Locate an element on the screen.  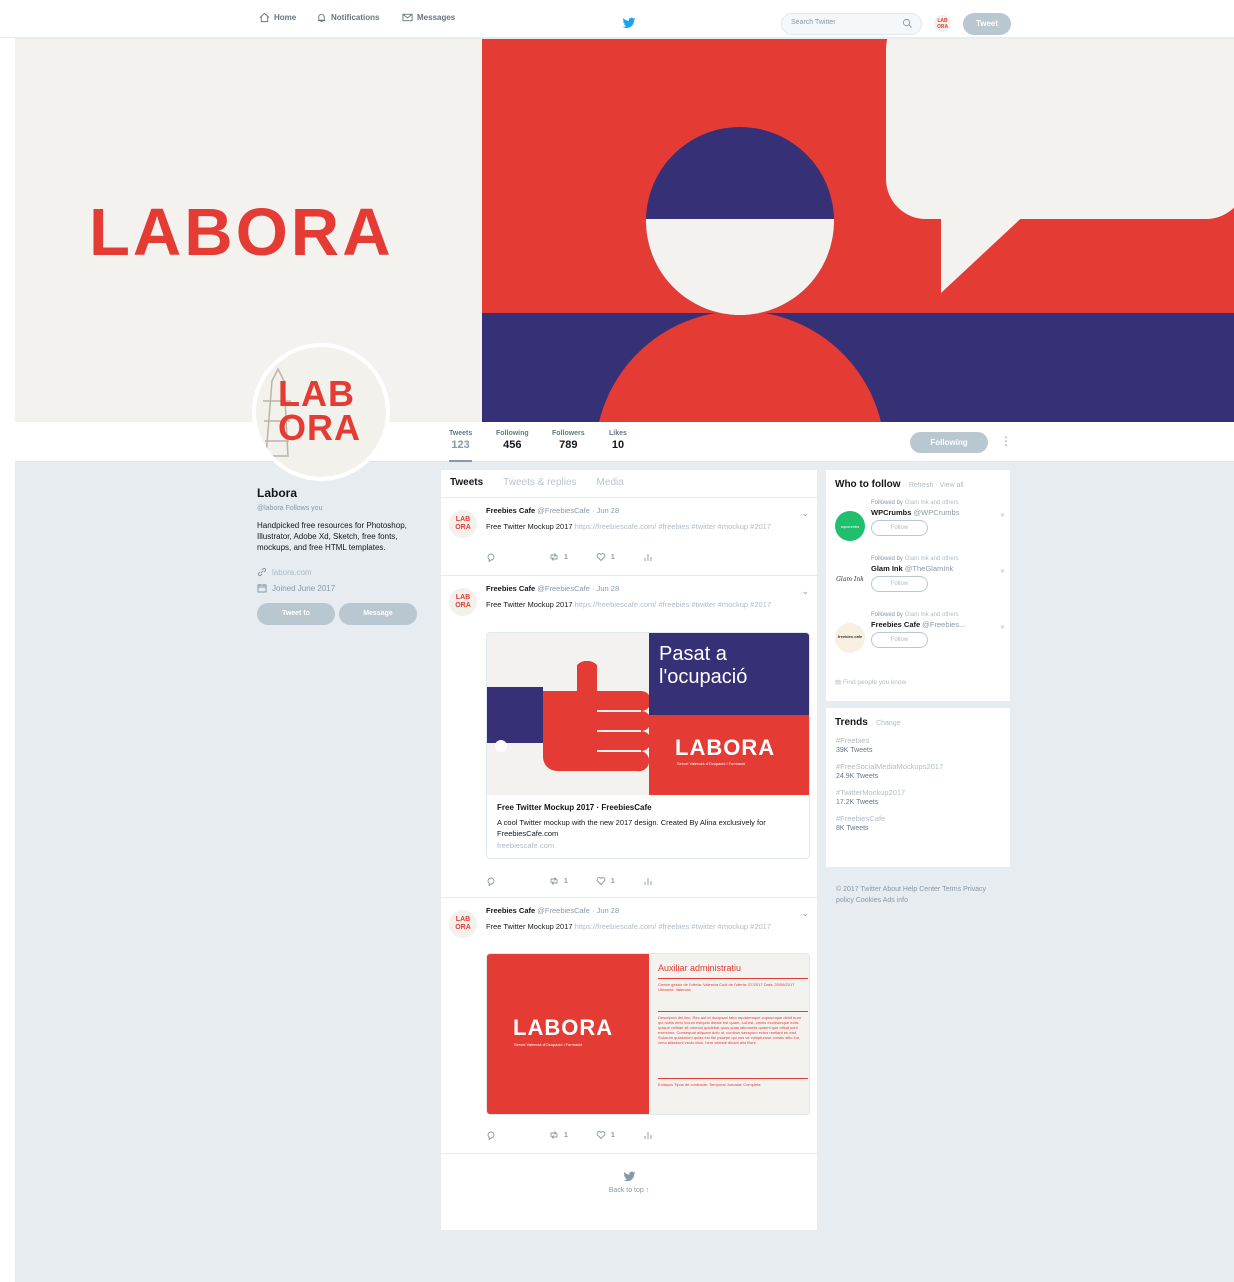
job-card-divider is located at coordinates (733, 978).